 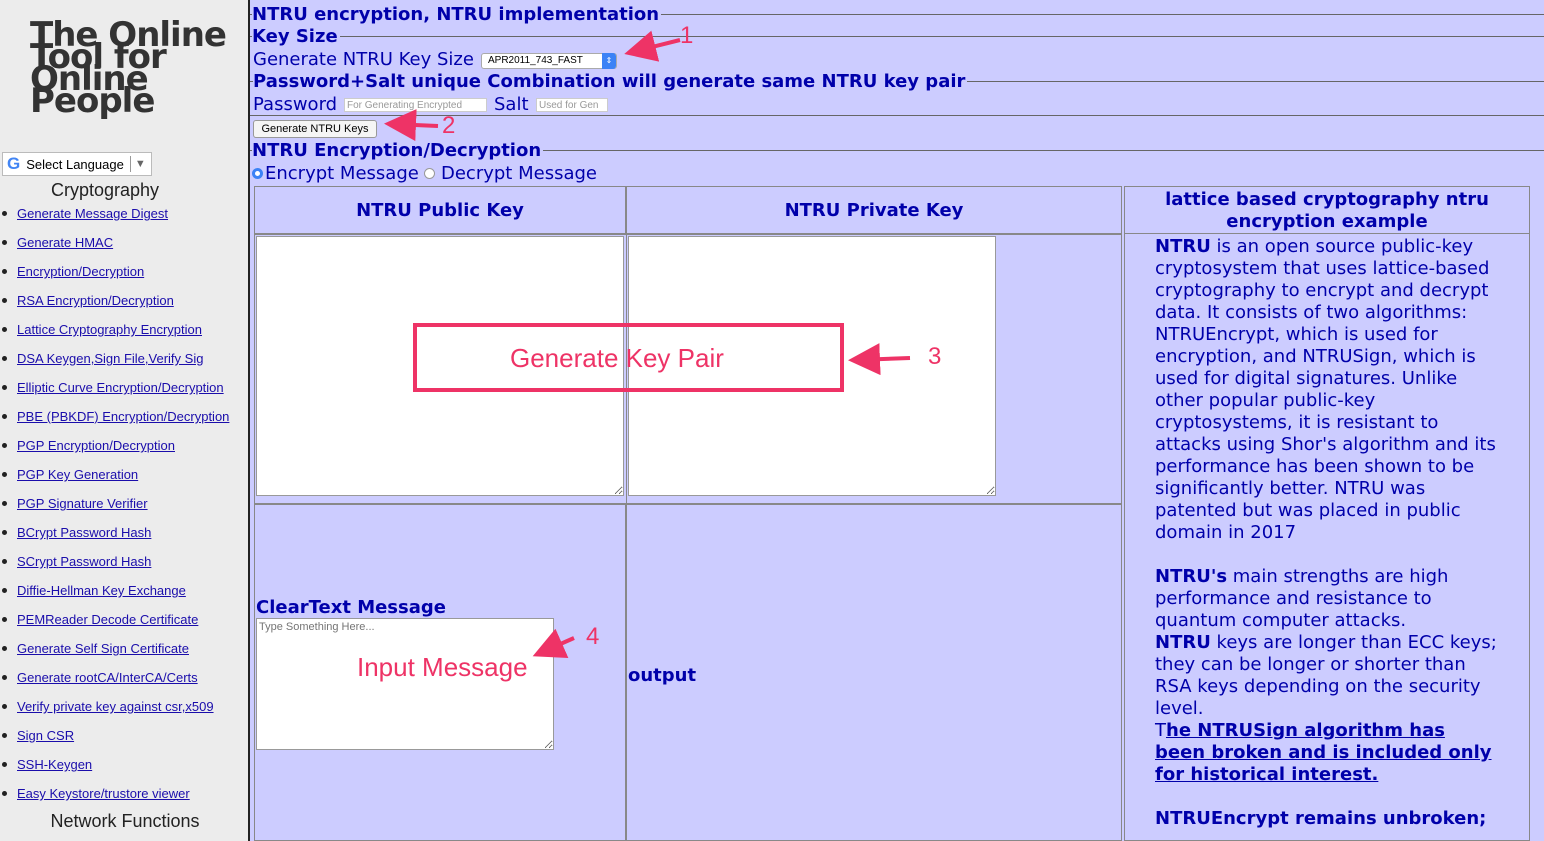 I want to click on sidebar-link: BCrypt Password Hash, so click(x=84, y=532).